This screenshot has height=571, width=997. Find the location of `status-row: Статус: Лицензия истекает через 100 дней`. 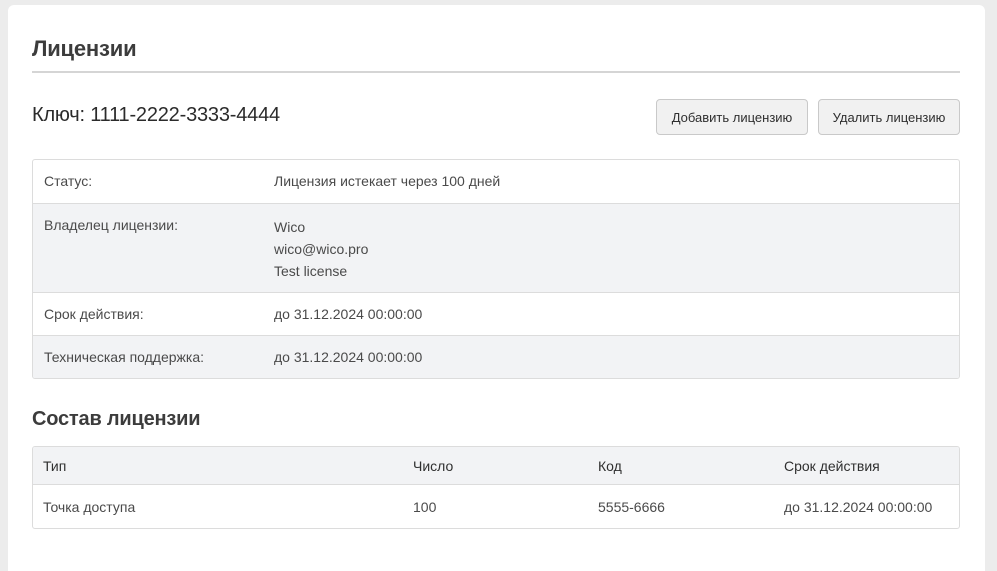

status-row: Статус: Лицензия истекает через 100 дней is located at coordinates (496, 181).